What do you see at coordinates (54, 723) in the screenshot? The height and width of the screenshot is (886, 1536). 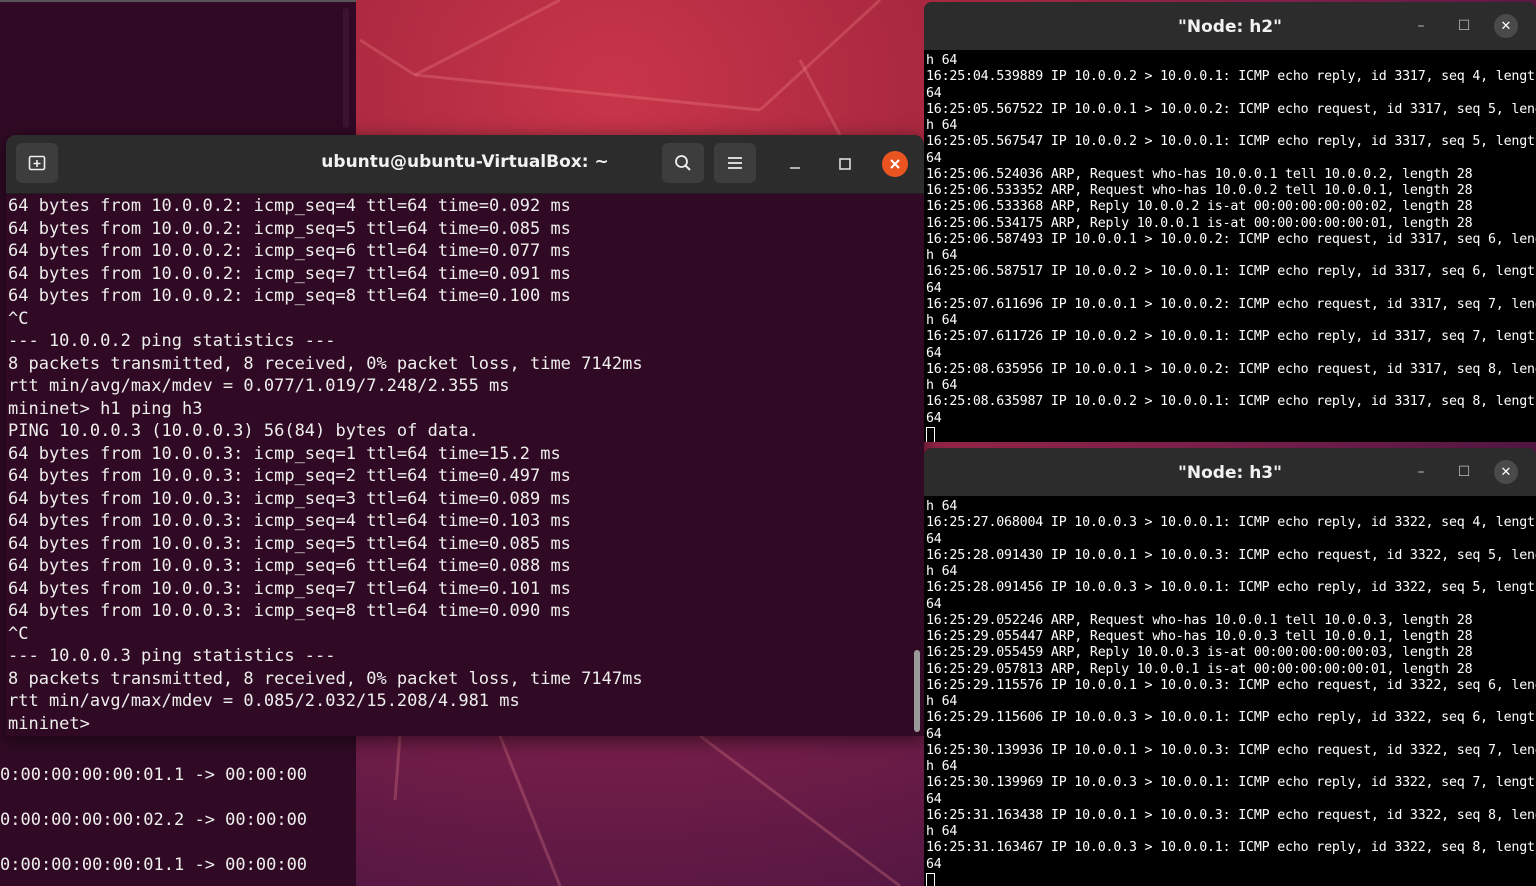 I see `terminal-line: mininet>` at bounding box center [54, 723].